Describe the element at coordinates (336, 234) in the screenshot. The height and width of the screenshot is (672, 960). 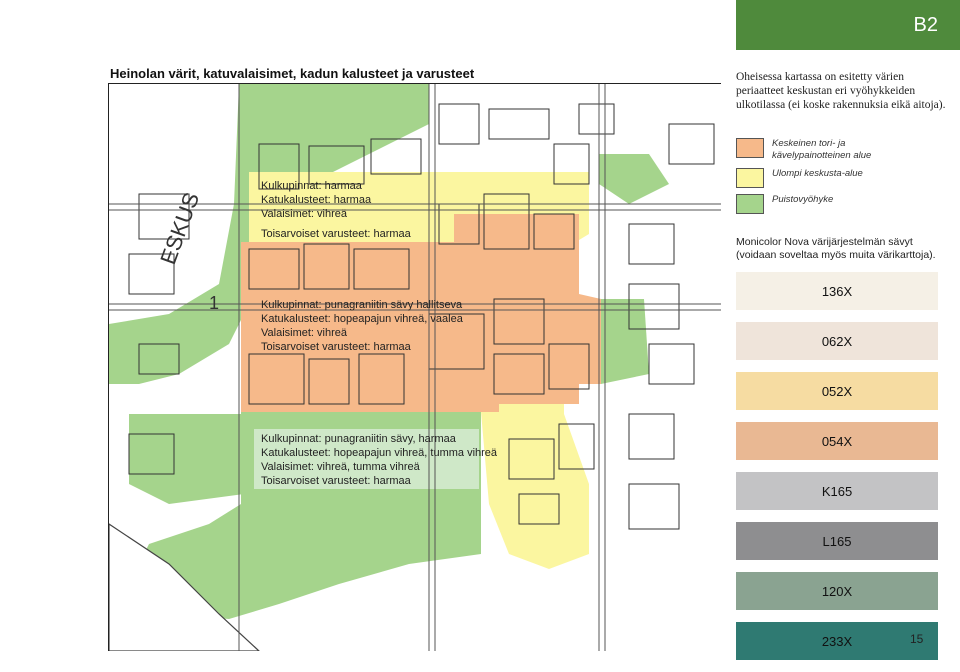
I see `outer-zone-line4: Toisarvoiset varusteet: harmaa` at that location.